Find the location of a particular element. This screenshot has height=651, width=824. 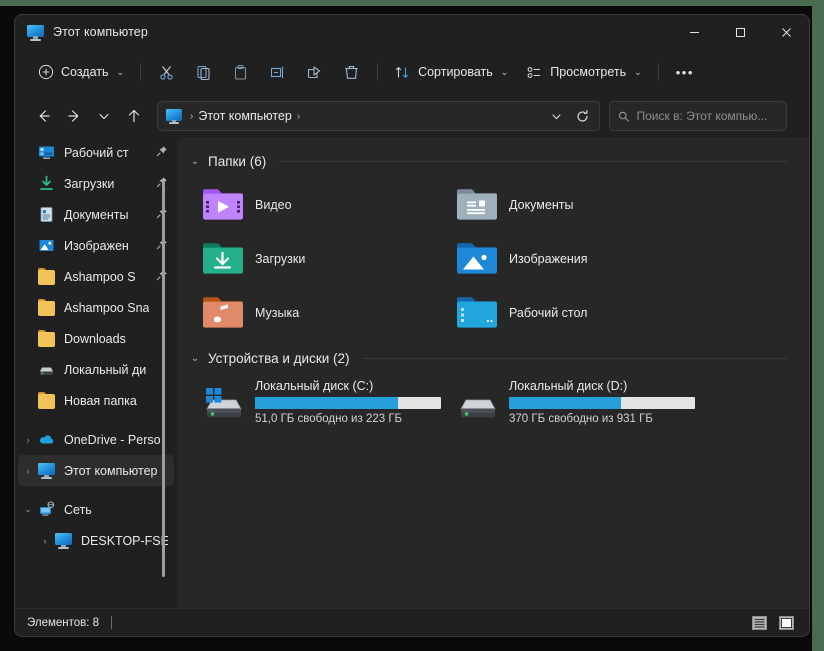

drive-usage-fill is located at coordinates (327, 403).